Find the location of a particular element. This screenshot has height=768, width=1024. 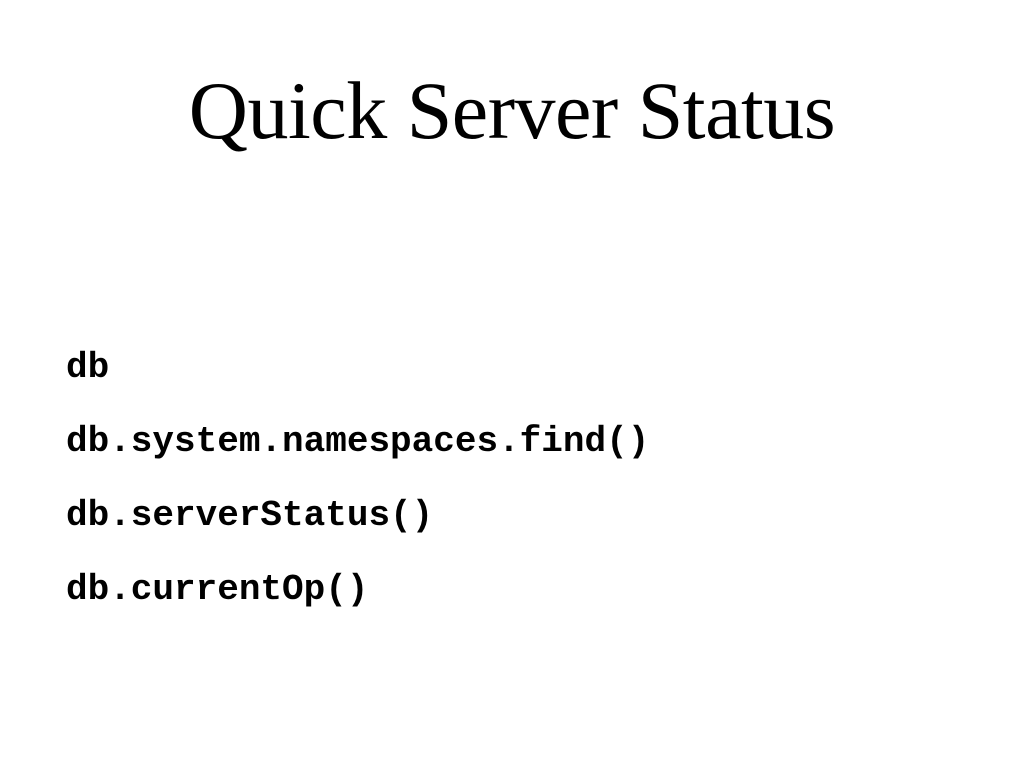

slide-title: Quick Server Status is located at coordinates (512, 110).